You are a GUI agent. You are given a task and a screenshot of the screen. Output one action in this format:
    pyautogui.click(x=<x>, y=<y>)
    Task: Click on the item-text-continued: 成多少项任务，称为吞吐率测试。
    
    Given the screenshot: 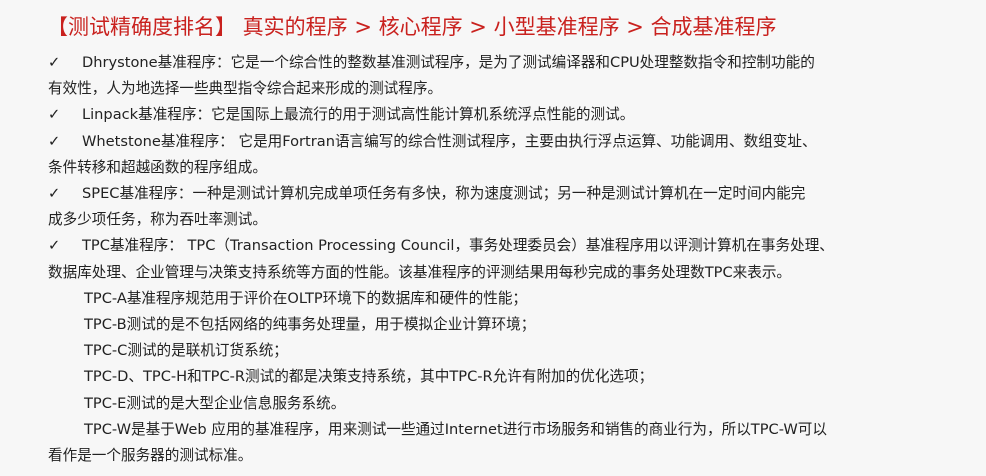 What is the action you would take?
    pyautogui.click(x=157, y=220)
    